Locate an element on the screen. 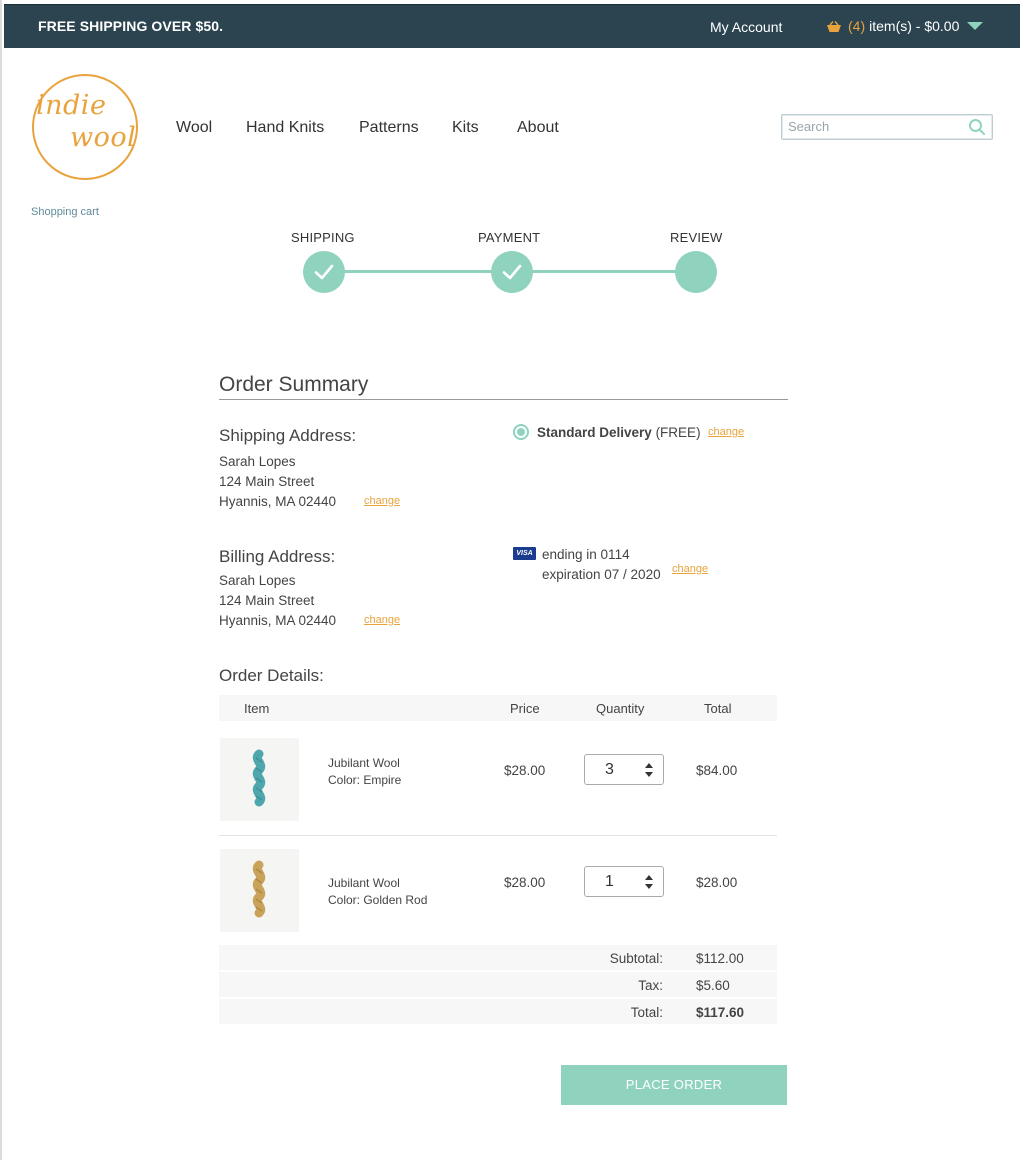  billing-address-heading: Billing Address: is located at coordinates (277, 556).